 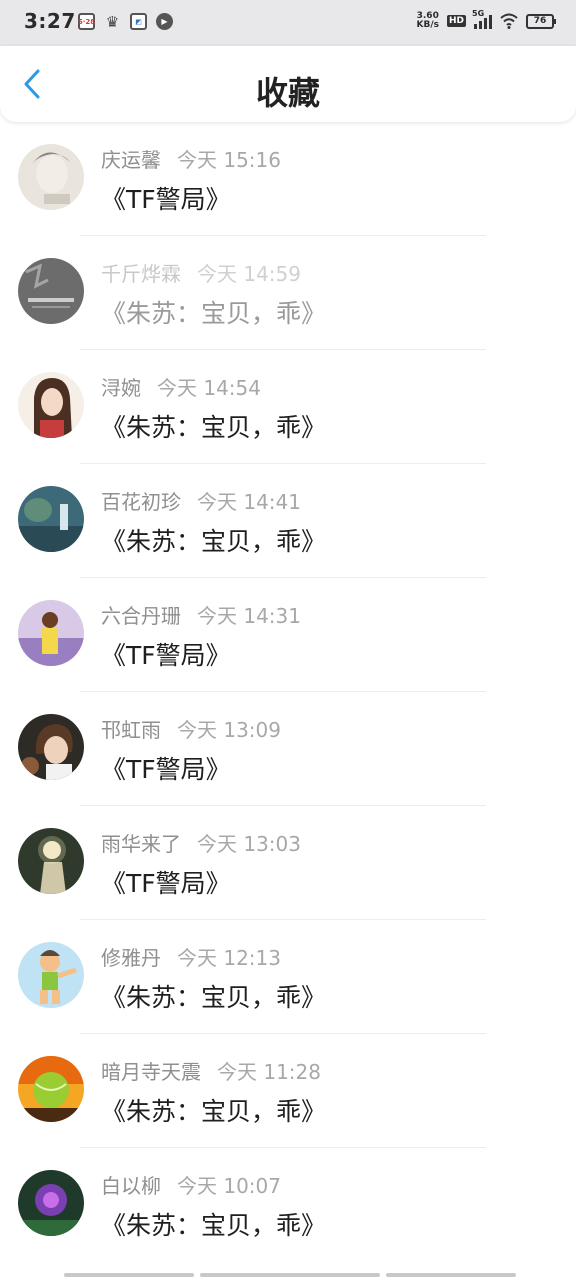 What do you see at coordinates (50, 21) in the screenshot?
I see `status-time: 3:27` at bounding box center [50, 21].